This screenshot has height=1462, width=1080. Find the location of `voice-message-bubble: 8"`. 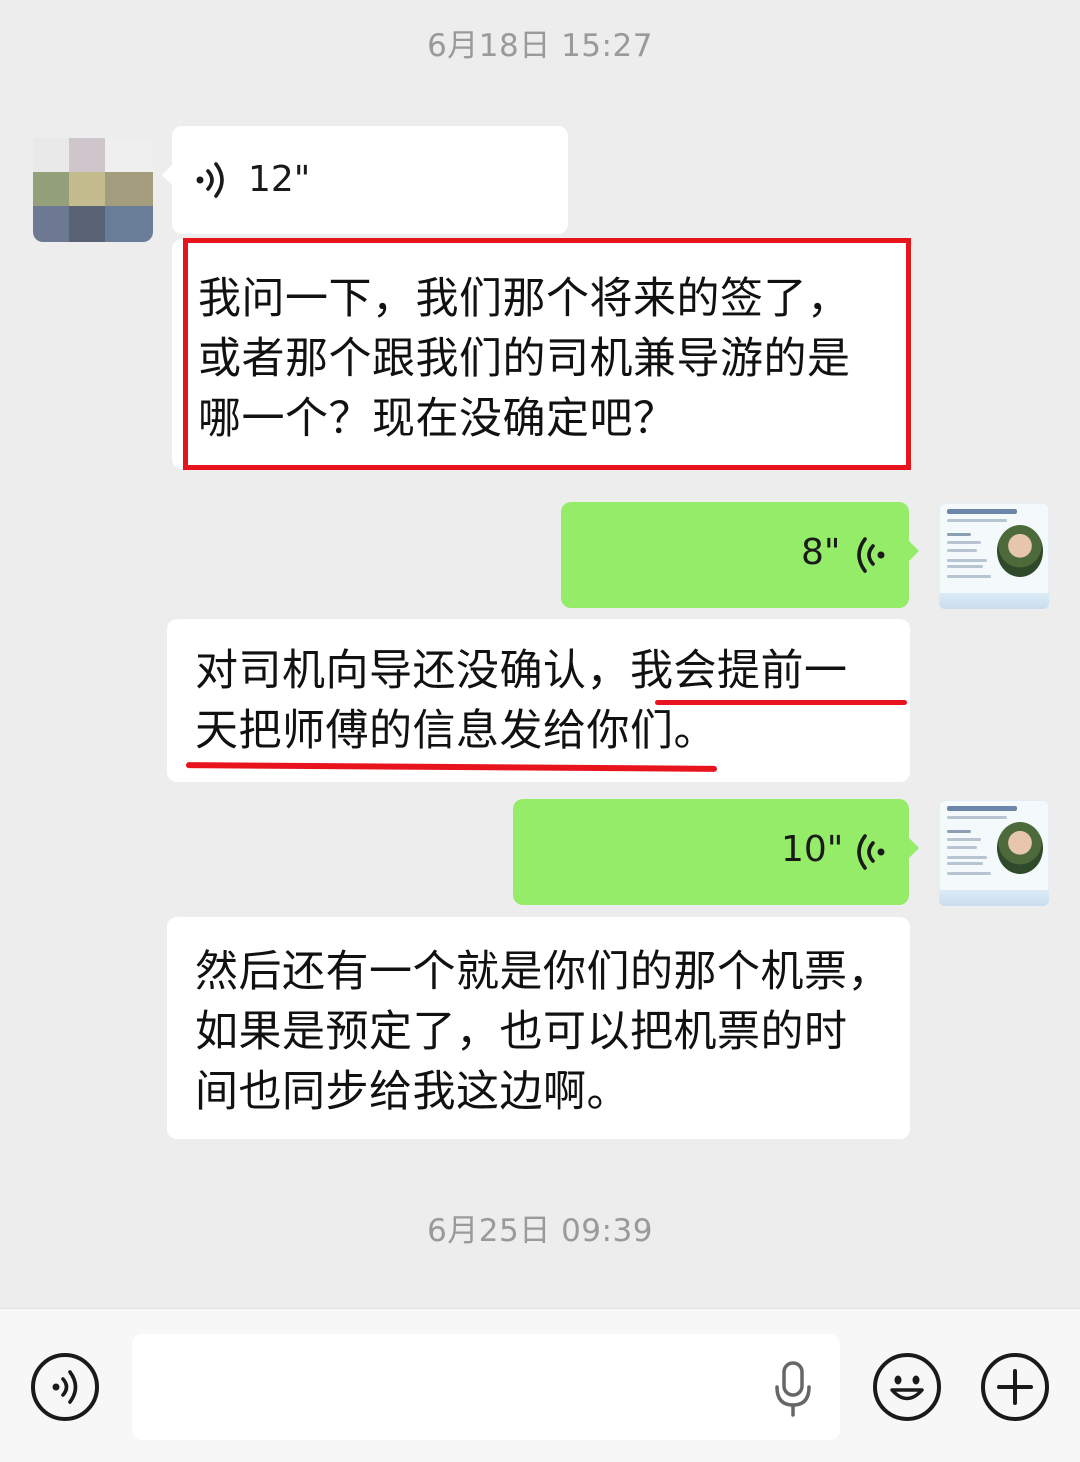

voice-message-bubble: 8" is located at coordinates (740, 555).